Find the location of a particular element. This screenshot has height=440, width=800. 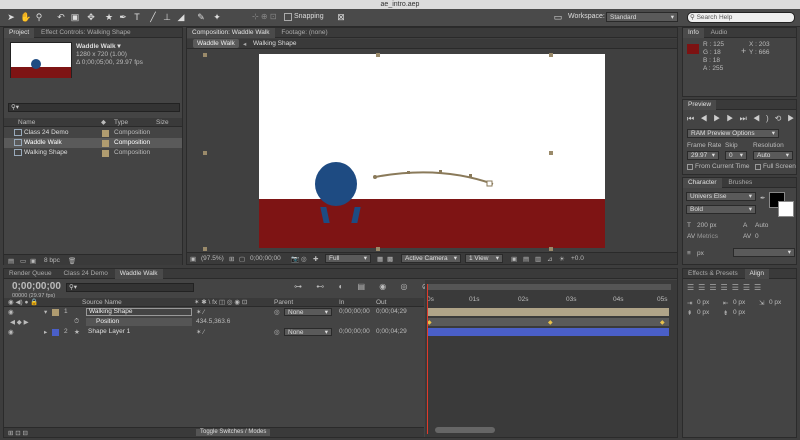

workspace-dropdown: Standard ▾ is located at coordinates (642, 17).